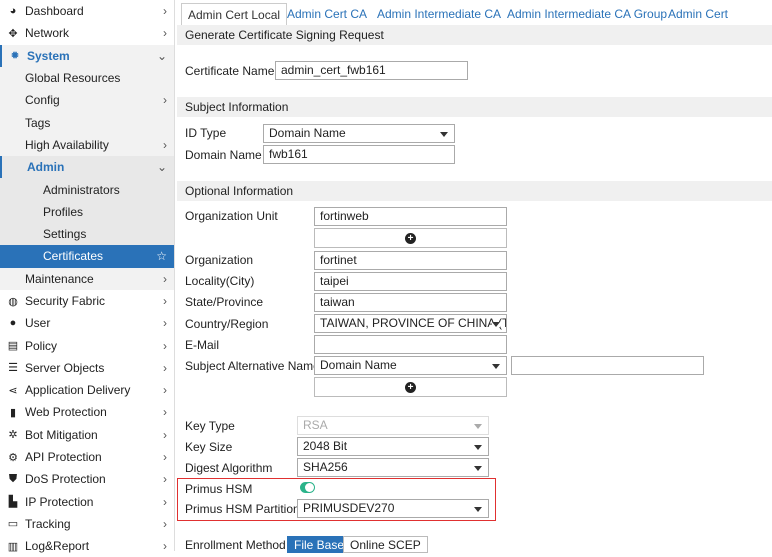 The height and width of the screenshot is (557, 772). What do you see at coordinates (87, 189) in the screenshot?
I see `sidebar-item-administrators: Administrators` at bounding box center [87, 189].